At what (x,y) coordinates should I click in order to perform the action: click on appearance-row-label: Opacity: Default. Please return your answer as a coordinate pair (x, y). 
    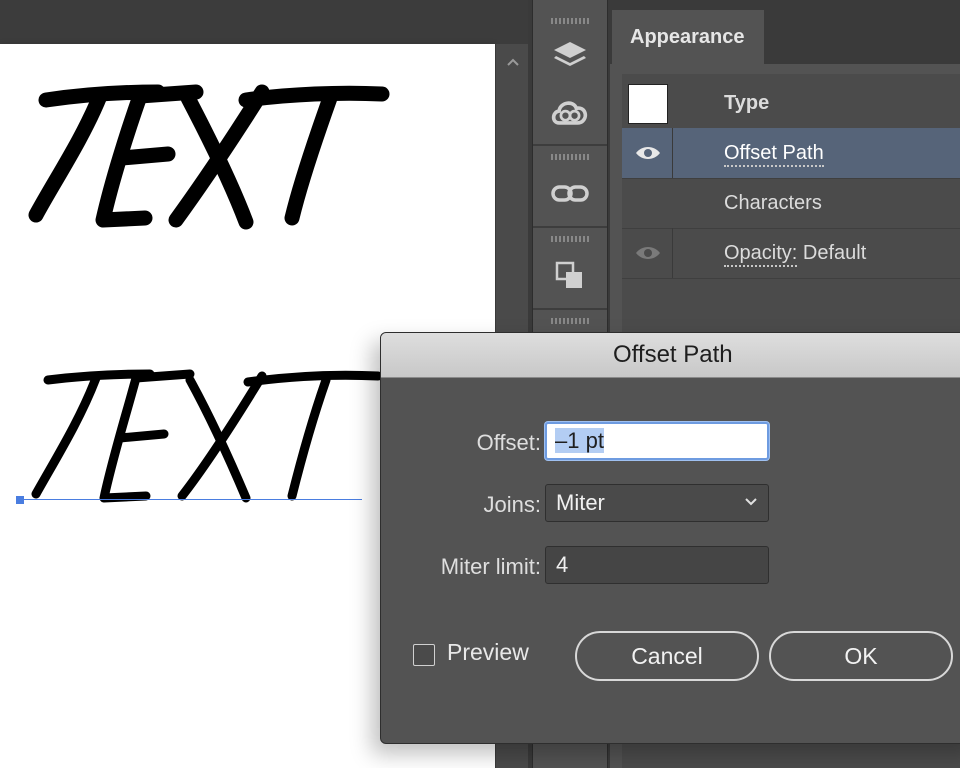
    Looking at the image, I should click on (795, 253).